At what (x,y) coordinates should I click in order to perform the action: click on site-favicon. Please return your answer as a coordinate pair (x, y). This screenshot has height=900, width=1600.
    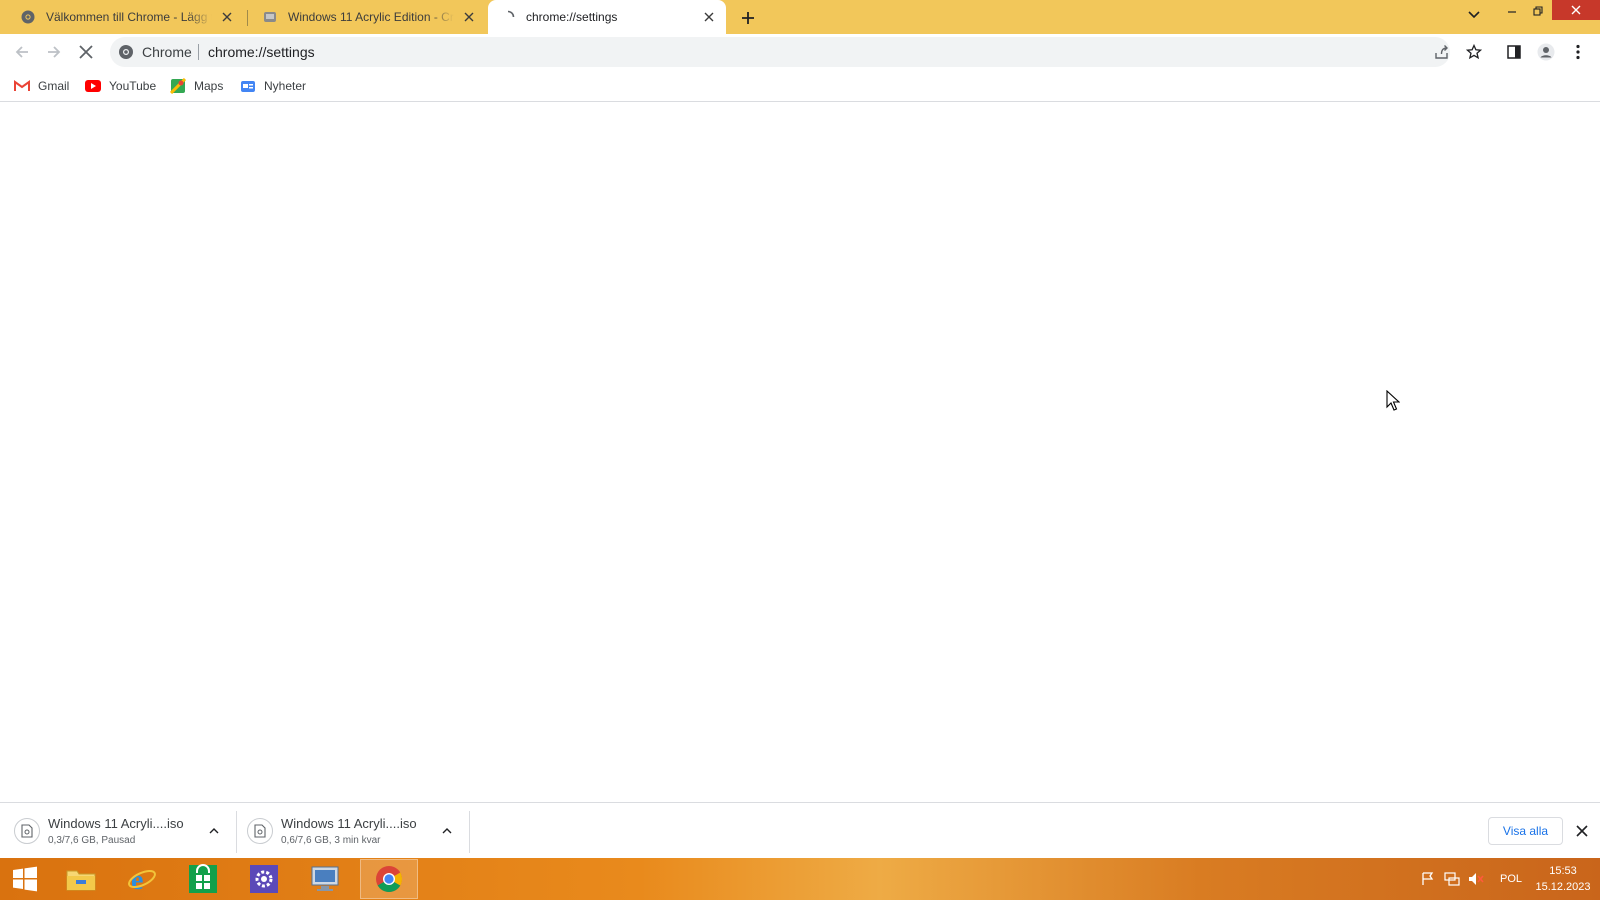
    Looking at the image, I should click on (270, 17).